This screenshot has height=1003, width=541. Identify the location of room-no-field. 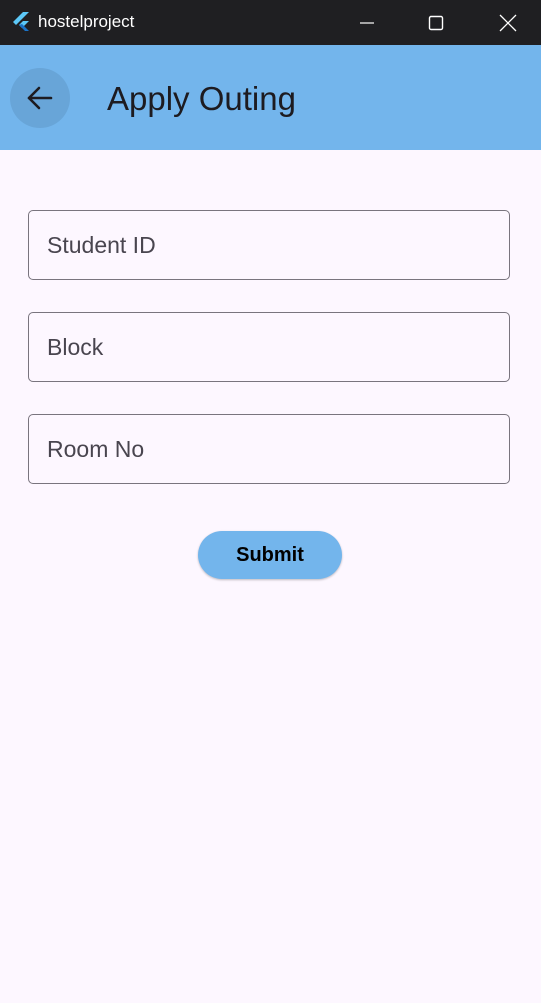
(269, 449).